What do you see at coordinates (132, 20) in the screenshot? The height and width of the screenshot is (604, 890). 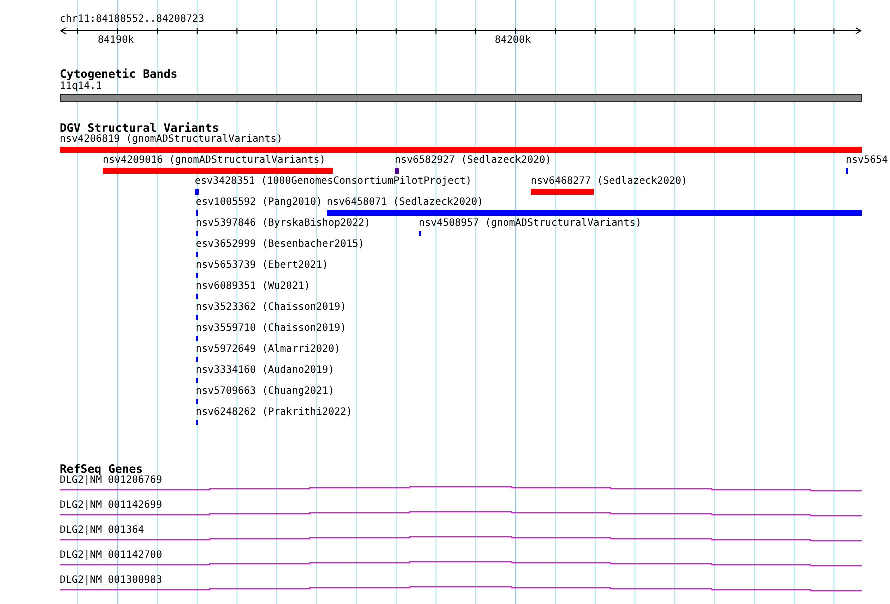 I see `region-label: chr11:84188552..84208723` at bounding box center [132, 20].